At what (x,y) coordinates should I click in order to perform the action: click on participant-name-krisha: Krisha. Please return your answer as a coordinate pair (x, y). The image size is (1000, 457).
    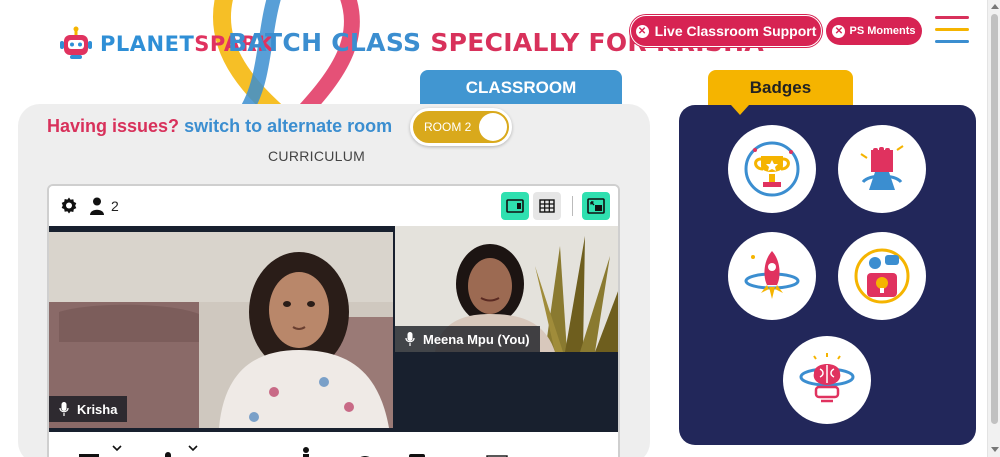
    Looking at the image, I should click on (97, 409).